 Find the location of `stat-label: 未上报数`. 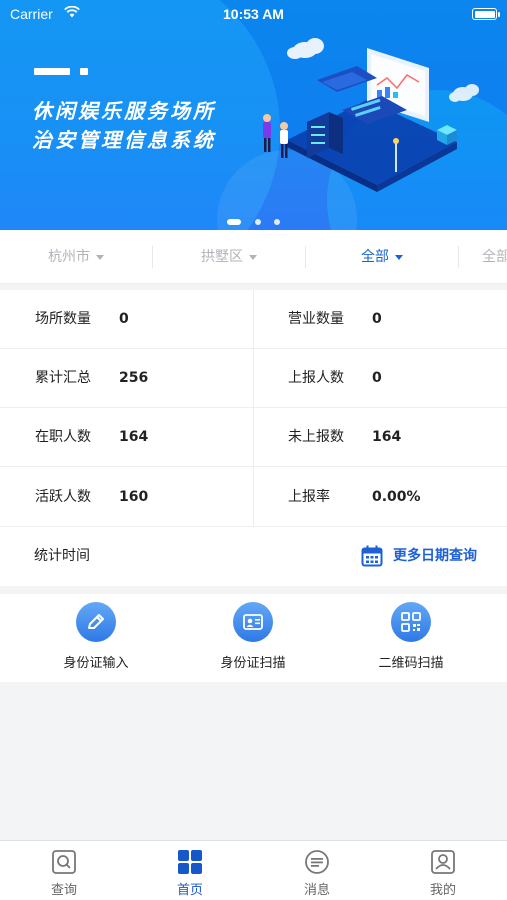

stat-label: 未上报数 is located at coordinates (316, 437).